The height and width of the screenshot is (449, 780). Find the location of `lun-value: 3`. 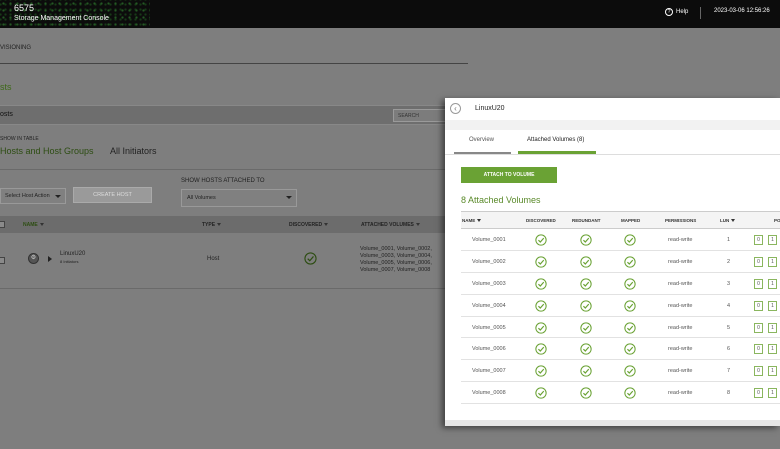

lun-value: 3 is located at coordinates (729, 283).